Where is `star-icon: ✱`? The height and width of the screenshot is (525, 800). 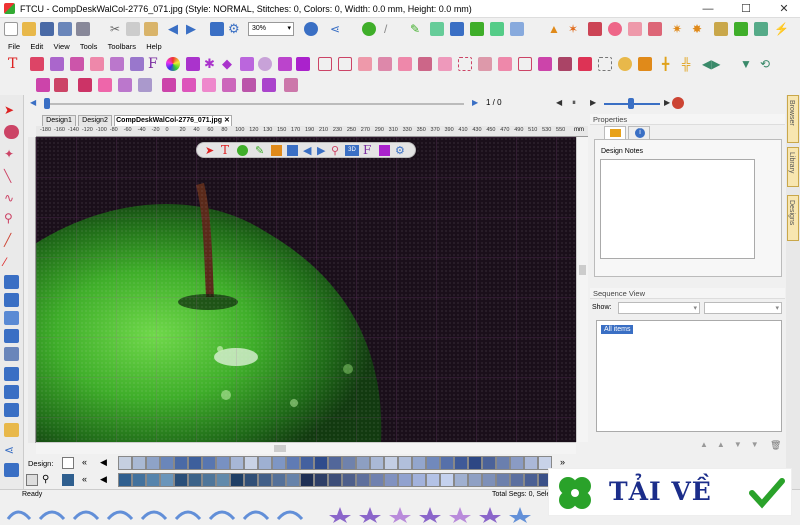
star-icon: ✱ is located at coordinates (211, 64).